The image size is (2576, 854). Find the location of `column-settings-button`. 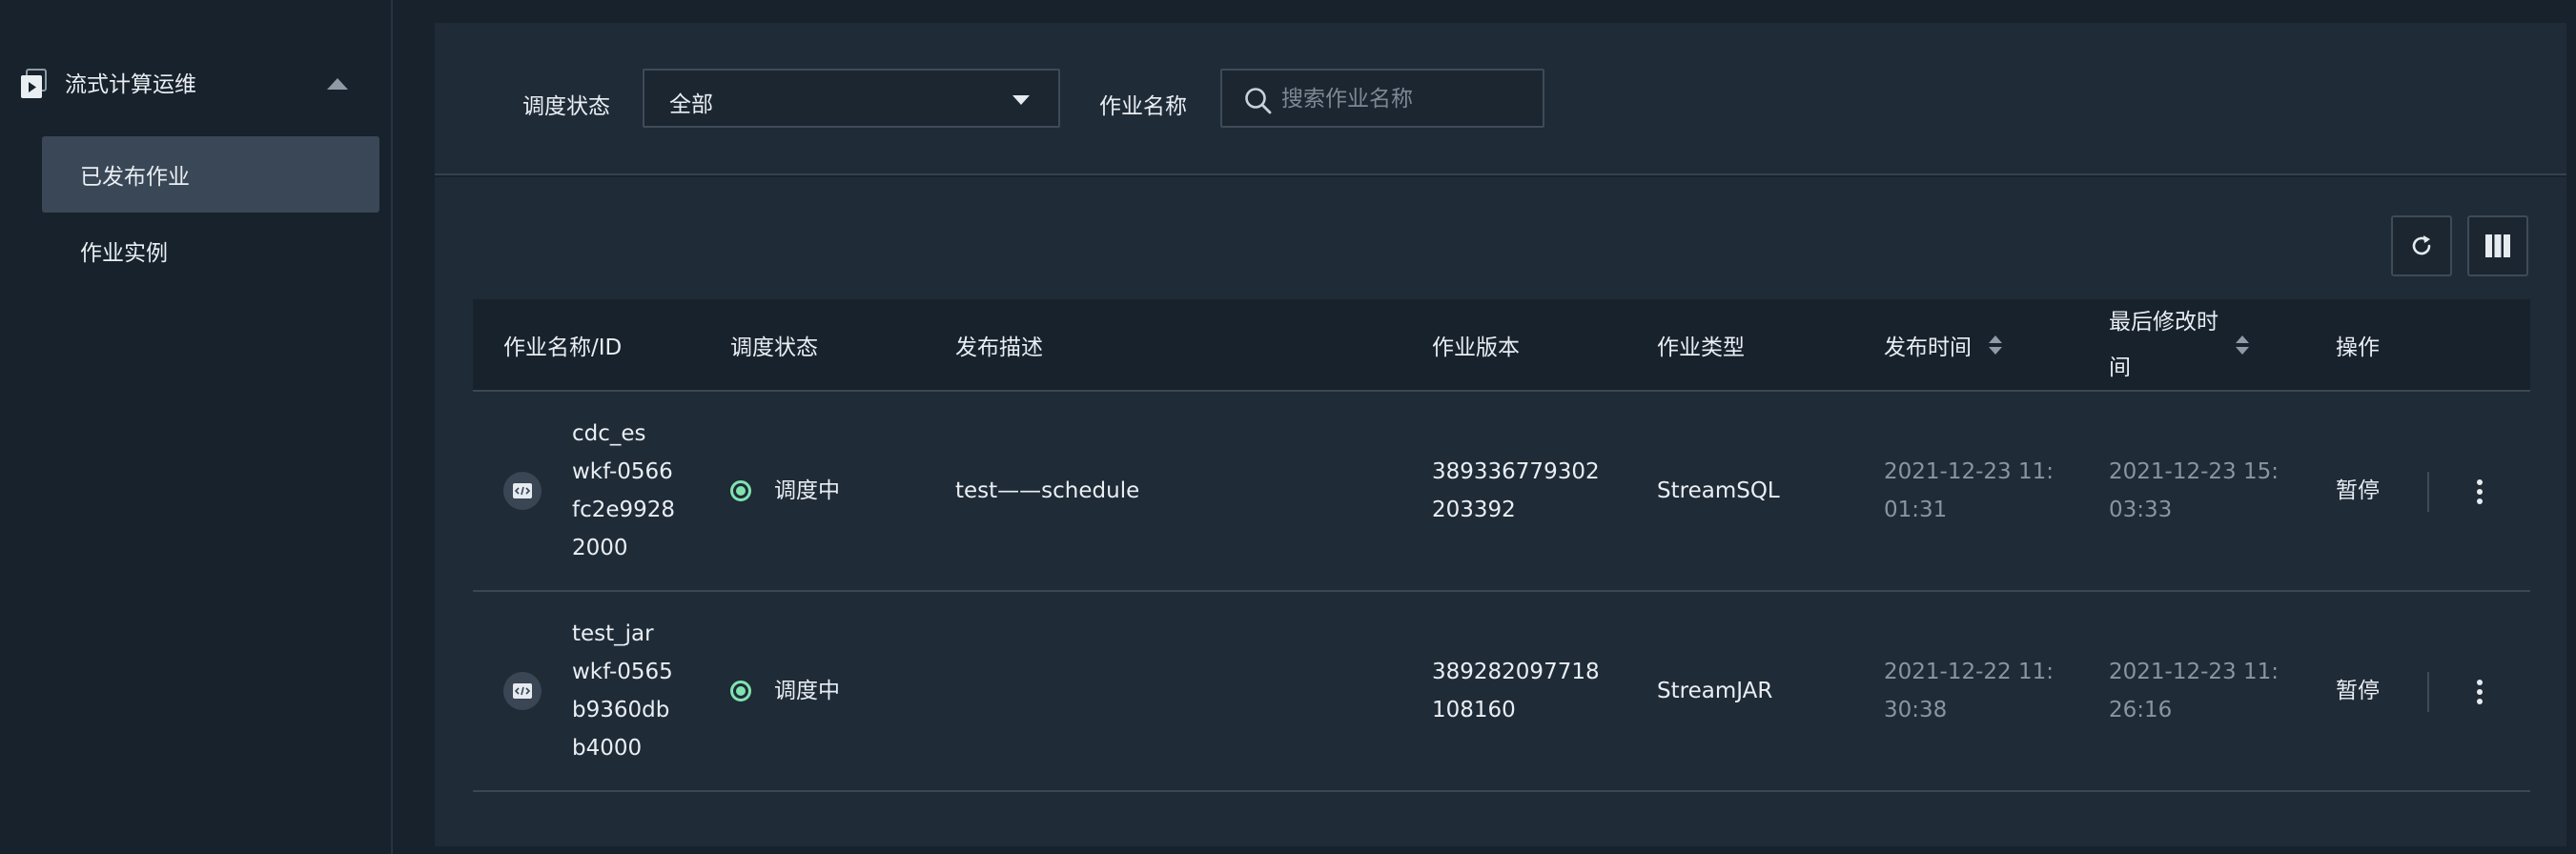

column-settings-button is located at coordinates (2498, 246).